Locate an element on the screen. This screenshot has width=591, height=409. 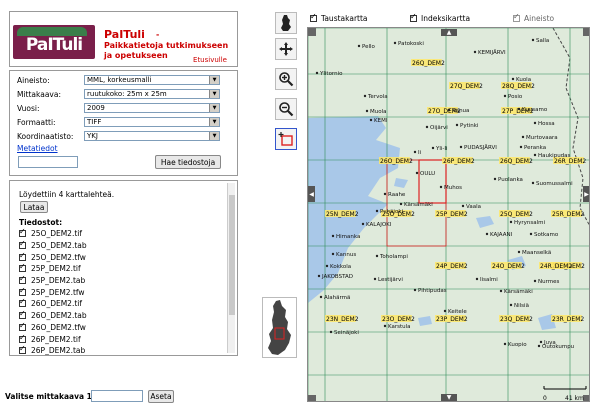
pan-south-button: ▼ is located at coordinates (449, 397).